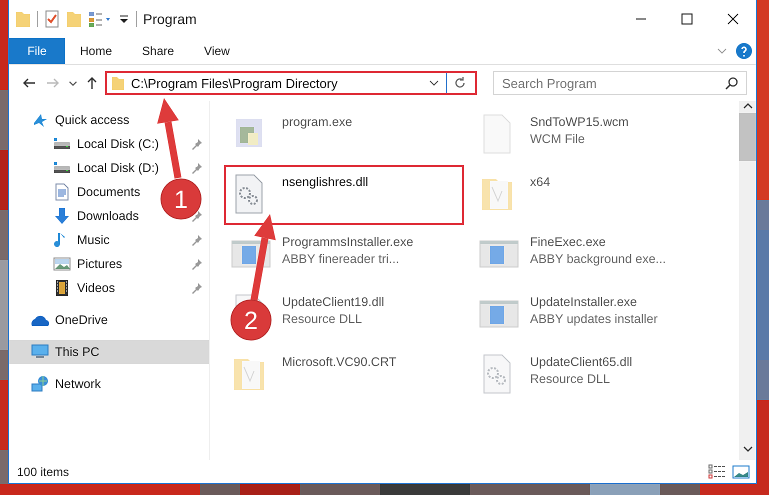 The height and width of the screenshot is (495, 769). Describe the element at coordinates (598, 242) in the screenshot. I see `file-name: FineExec.exe` at that location.